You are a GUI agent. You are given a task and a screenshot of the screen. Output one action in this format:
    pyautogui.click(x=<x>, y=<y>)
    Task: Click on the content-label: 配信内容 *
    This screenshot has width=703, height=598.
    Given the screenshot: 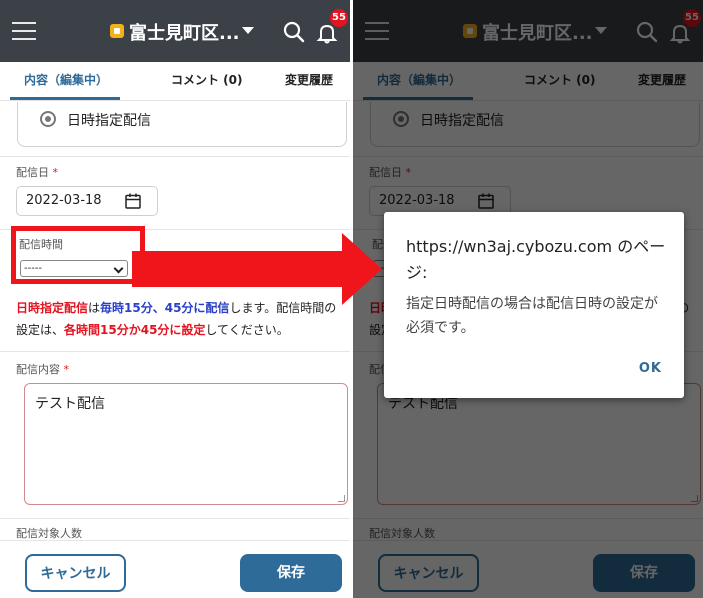 What is the action you would take?
    pyautogui.click(x=43, y=369)
    